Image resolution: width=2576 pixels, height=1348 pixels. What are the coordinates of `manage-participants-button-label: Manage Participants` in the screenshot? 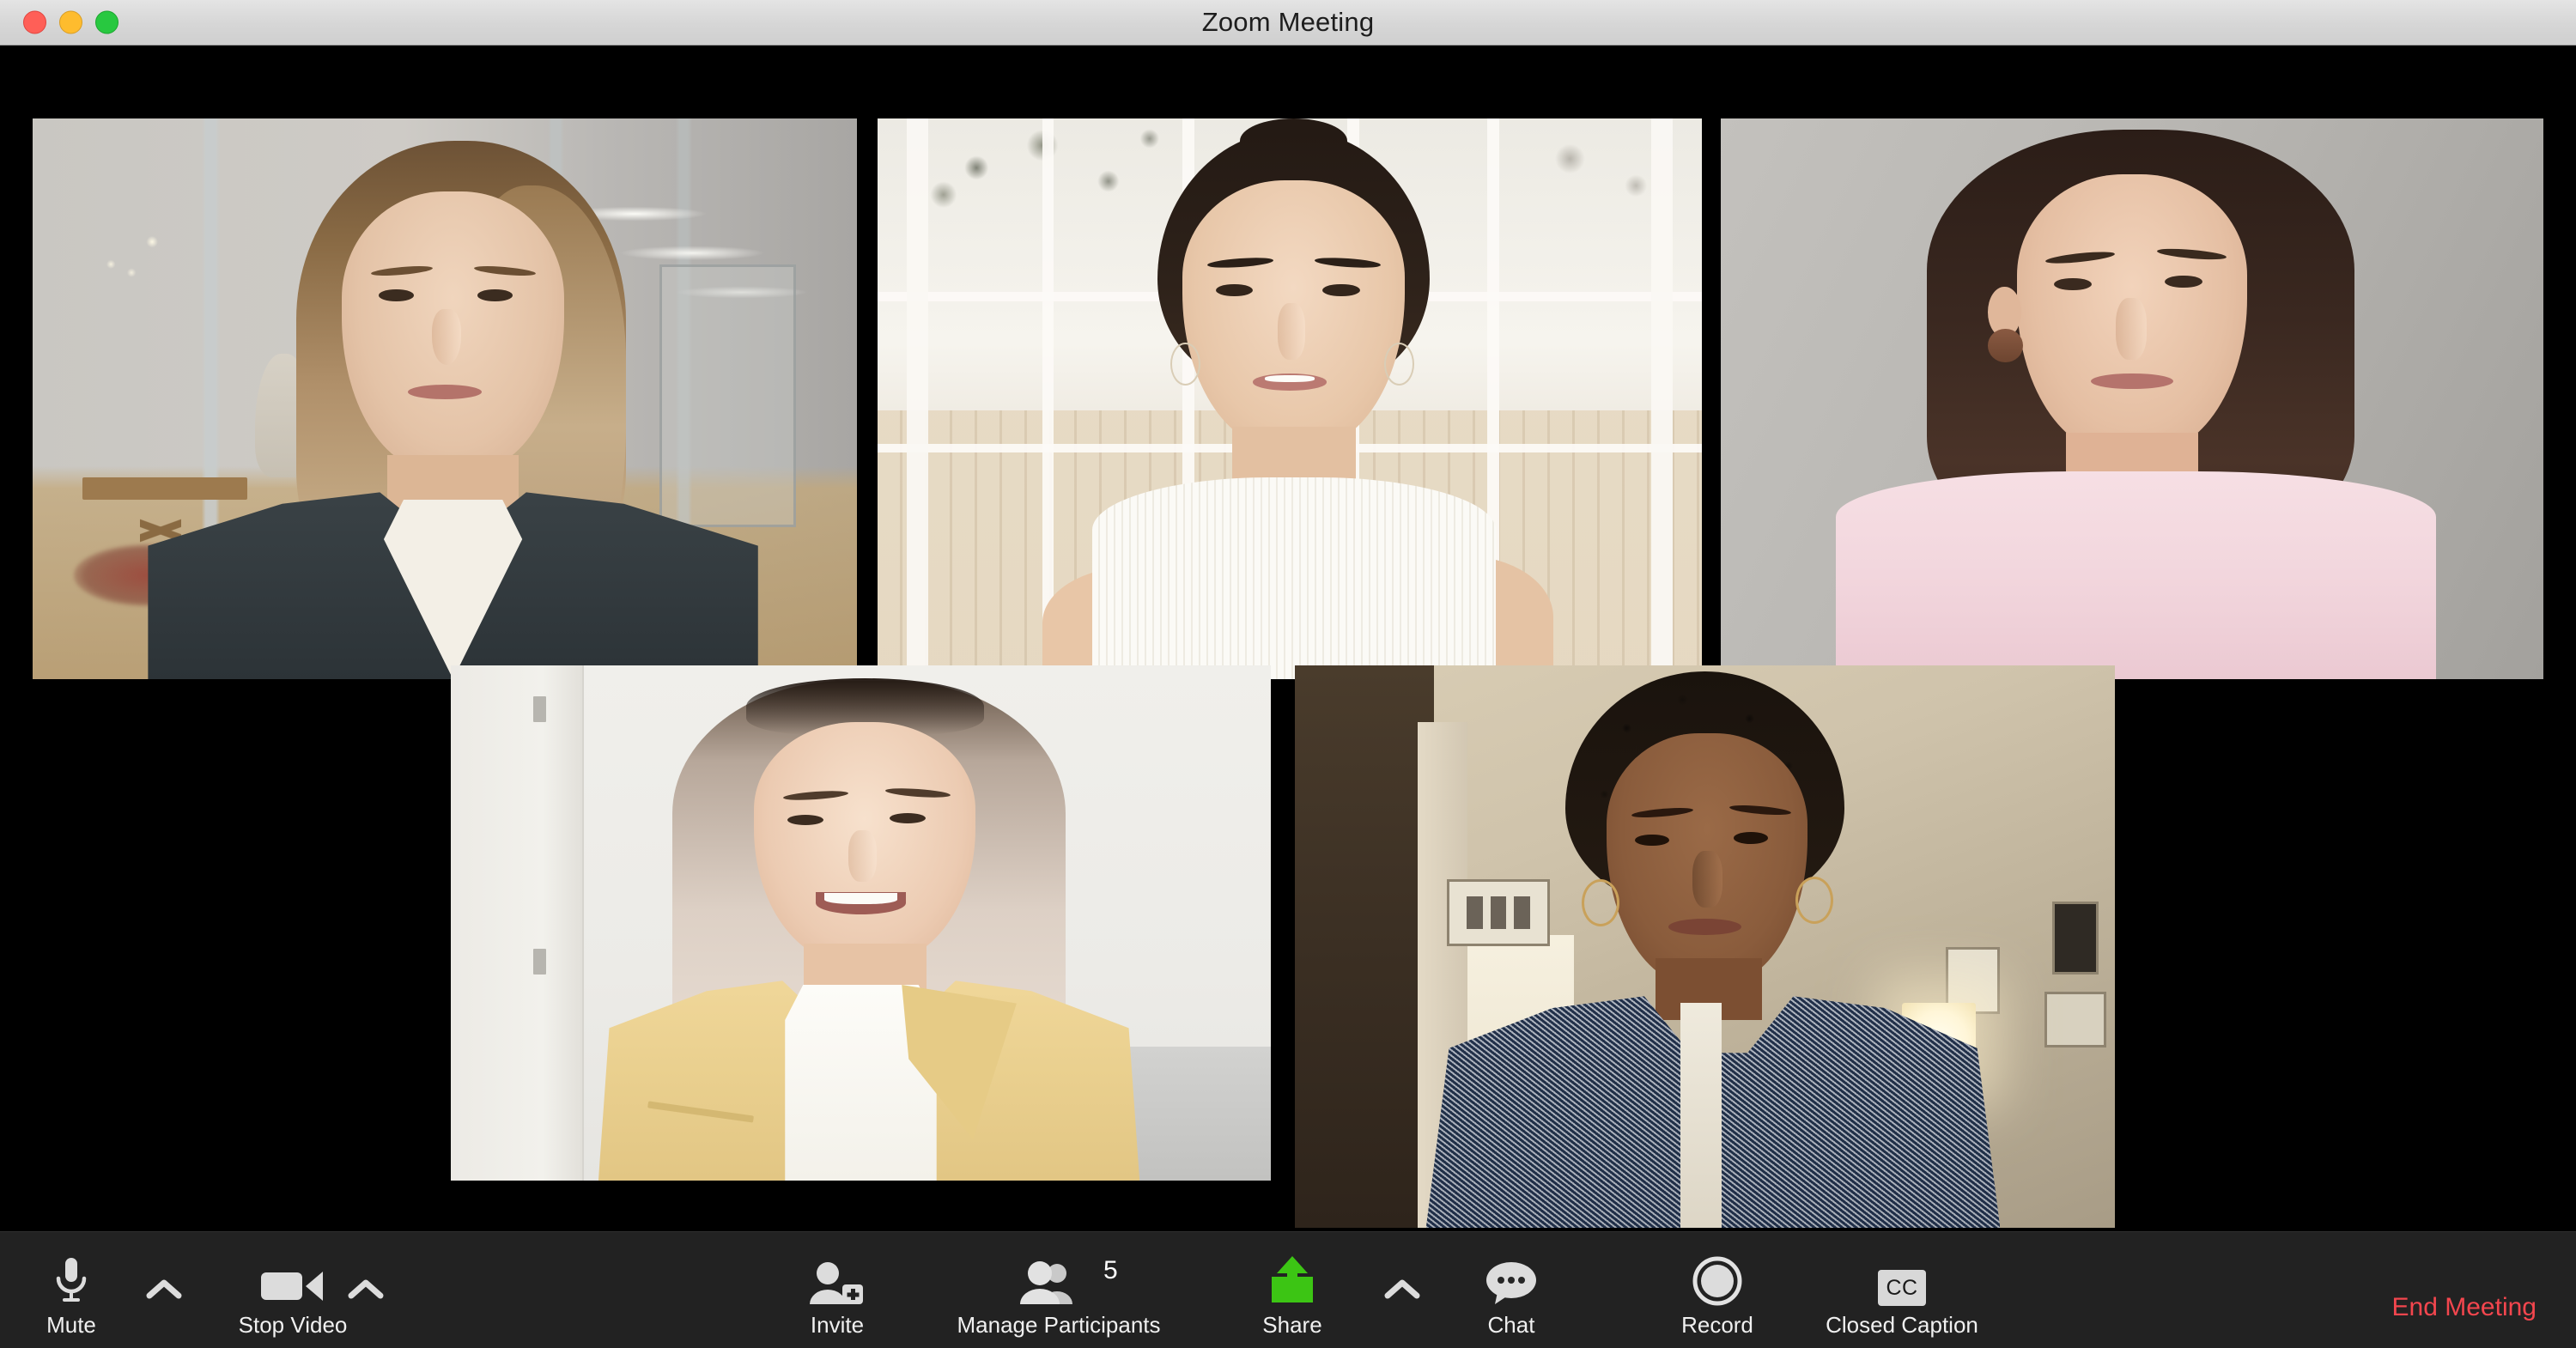 It's located at (1059, 1325).